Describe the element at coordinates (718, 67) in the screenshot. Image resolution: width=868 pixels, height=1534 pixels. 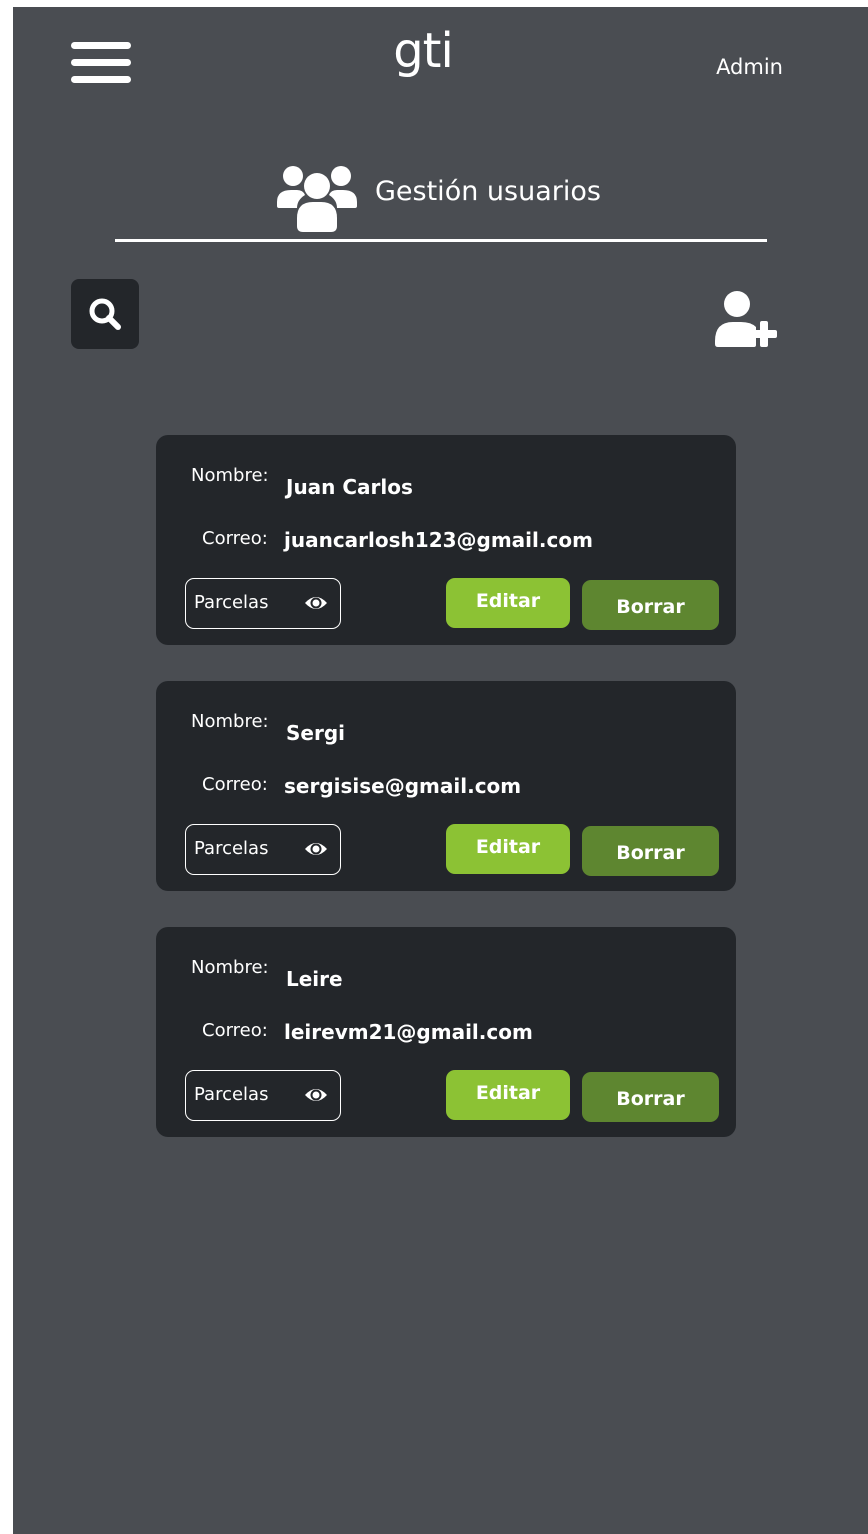
I see `user-role-label: Admin` at that location.